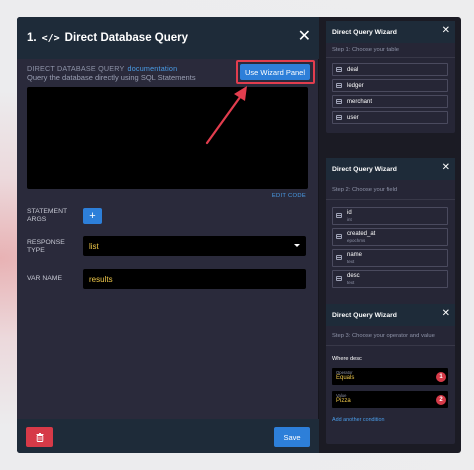 This screenshot has width=474, height=470. I want to click on code-icon: </>, so click(50, 38).